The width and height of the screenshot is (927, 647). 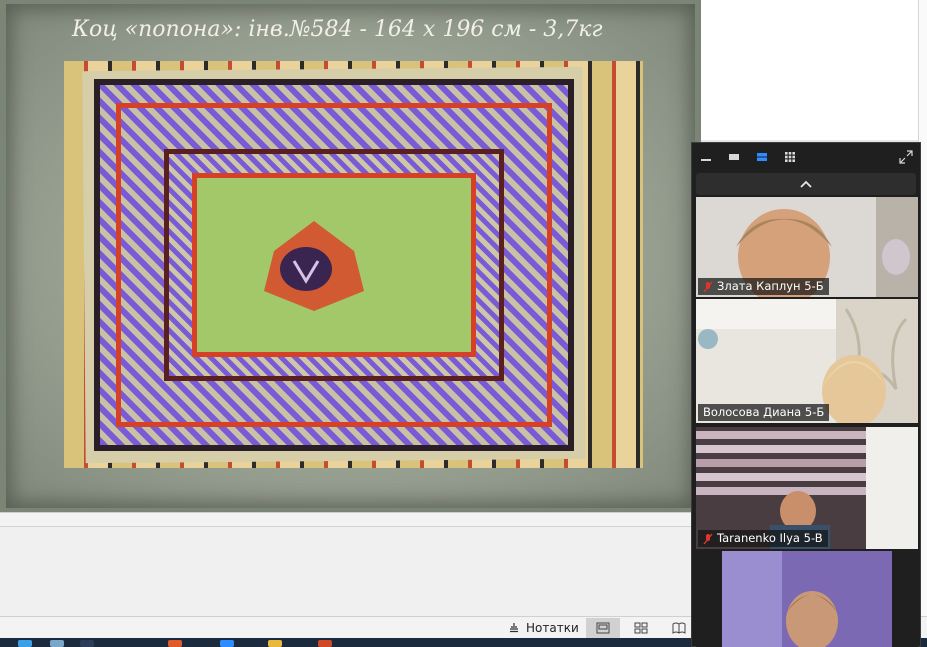 I want to click on participant-name-label: Taranenko Ilya 5-B, so click(x=763, y=538).